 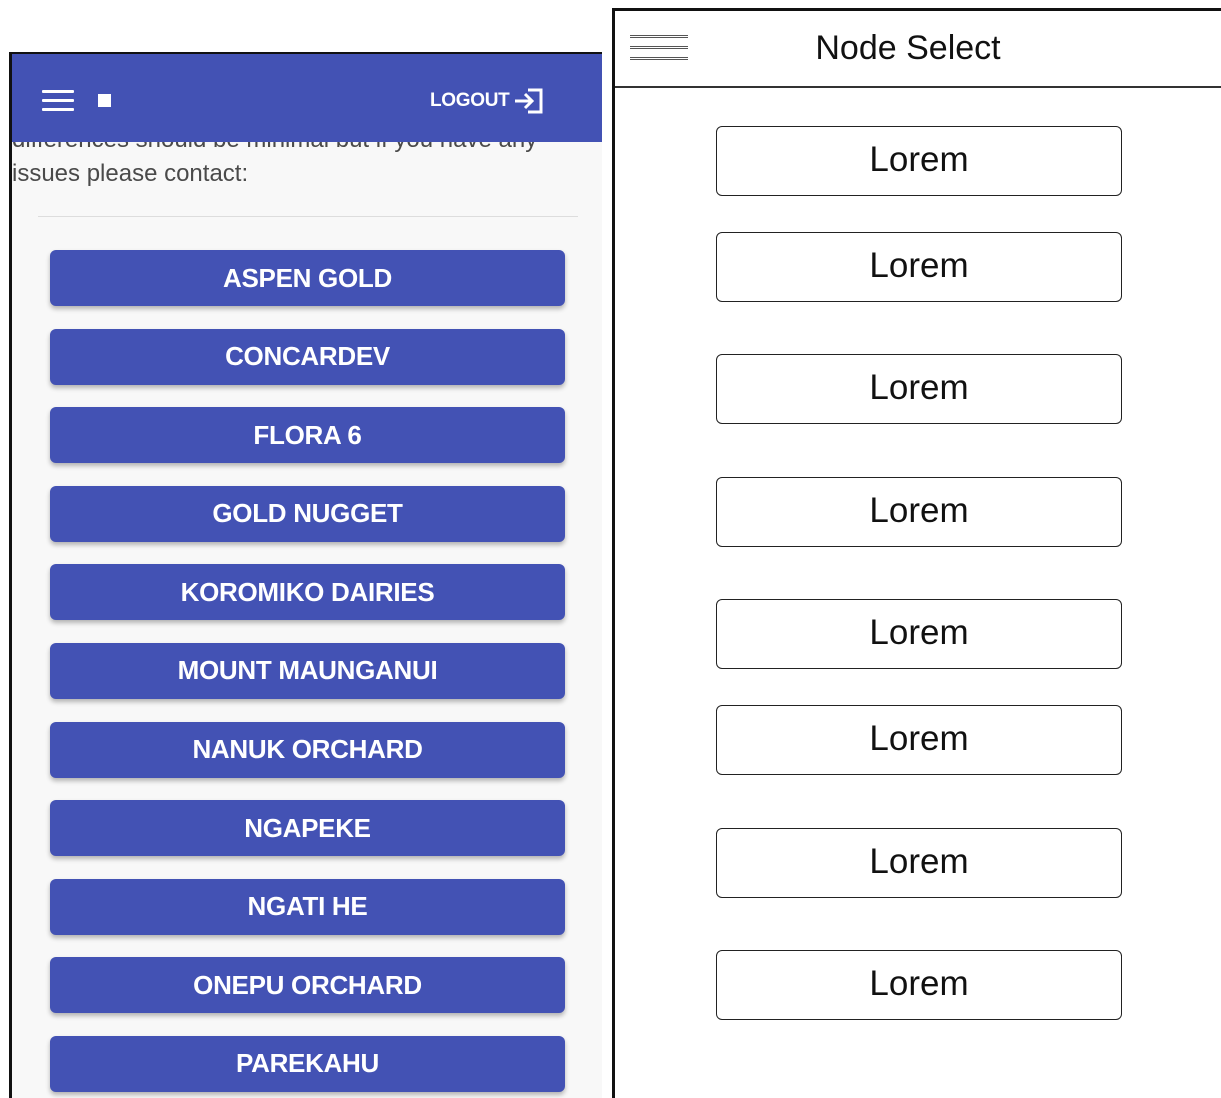 What do you see at coordinates (307, 749) in the screenshot?
I see `farm-button-nanuk-orchard: NANUK ORCHARD` at bounding box center [307, 749].